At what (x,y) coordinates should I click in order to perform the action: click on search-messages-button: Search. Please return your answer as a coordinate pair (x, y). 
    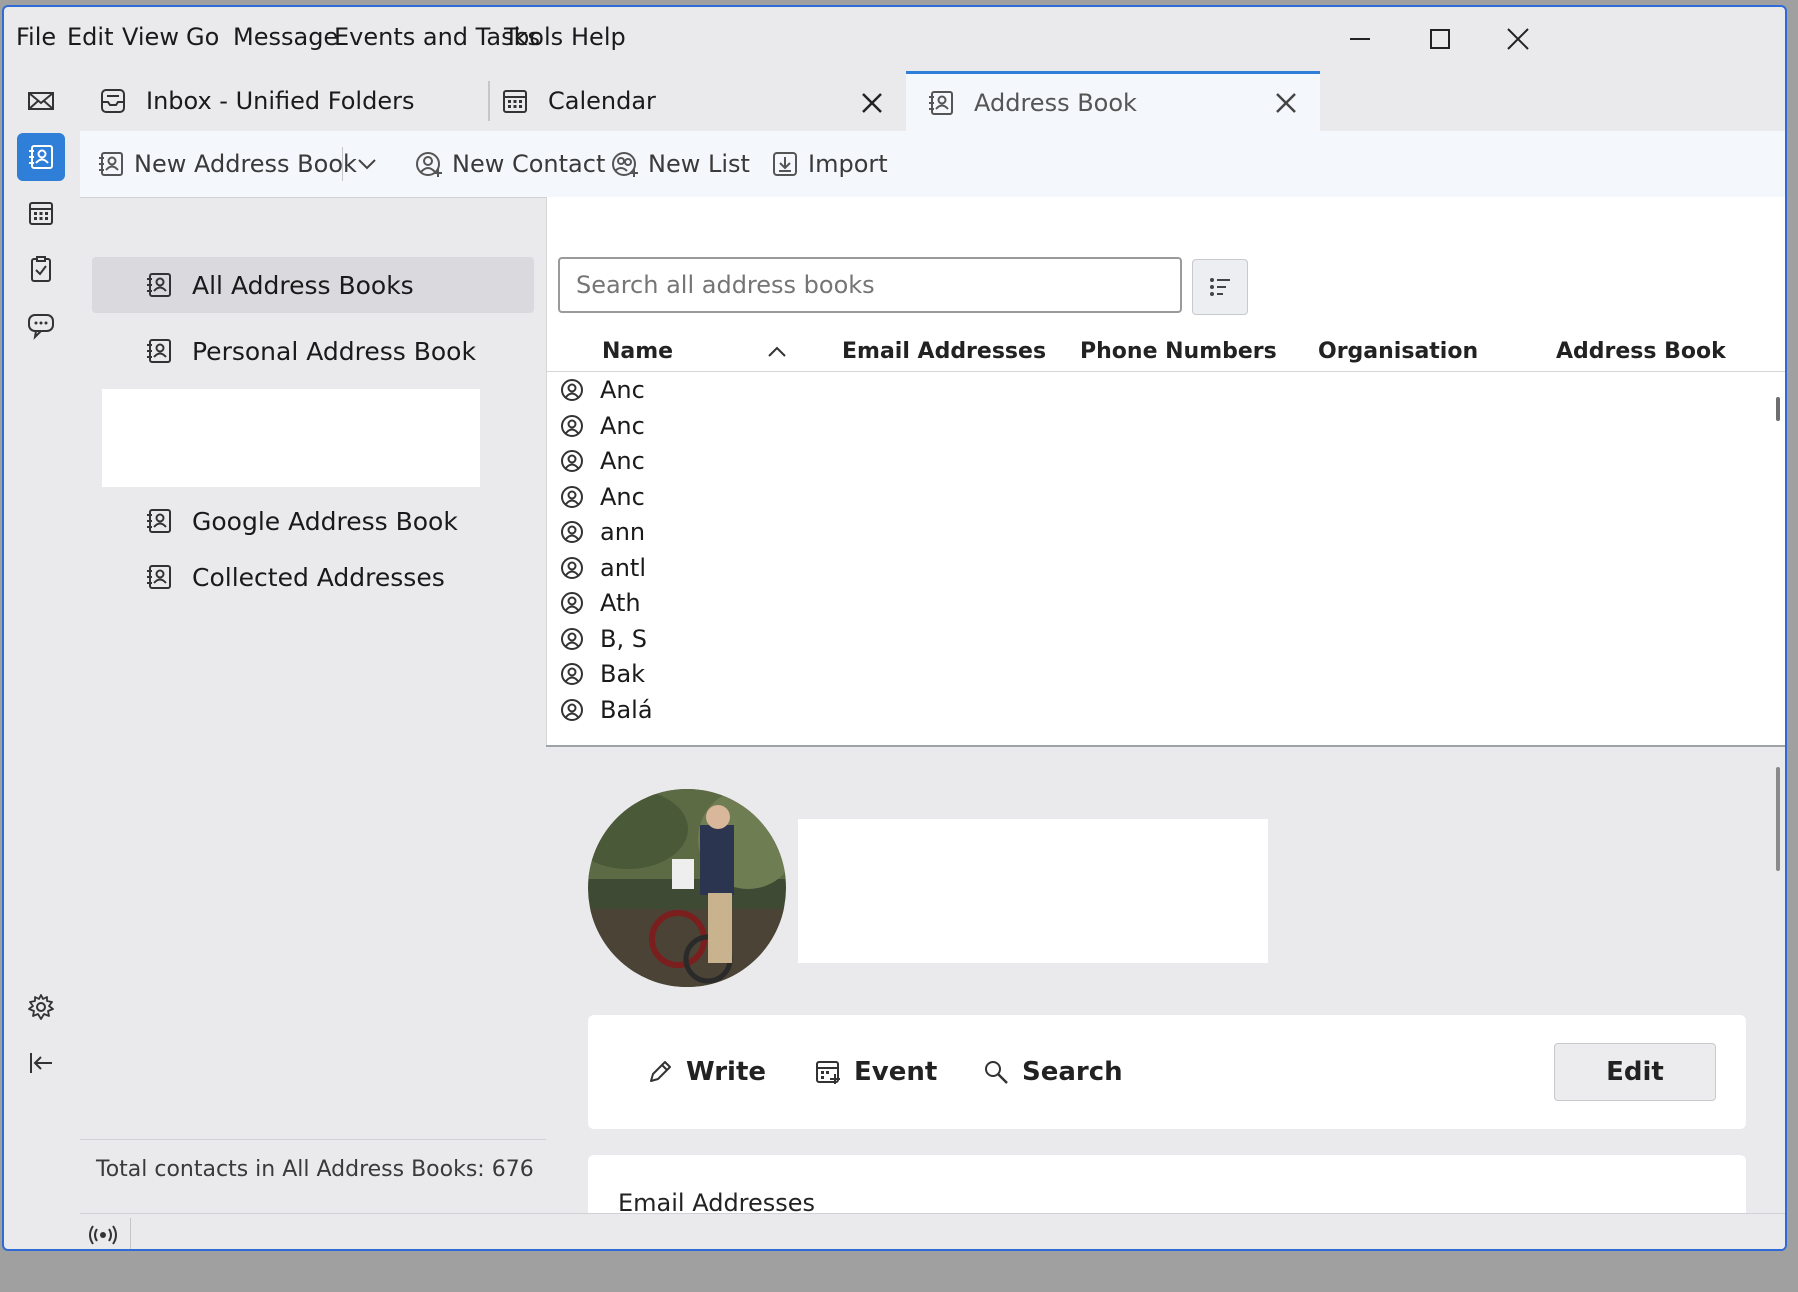
    Looking at the image, I should click on (1052, 1072).